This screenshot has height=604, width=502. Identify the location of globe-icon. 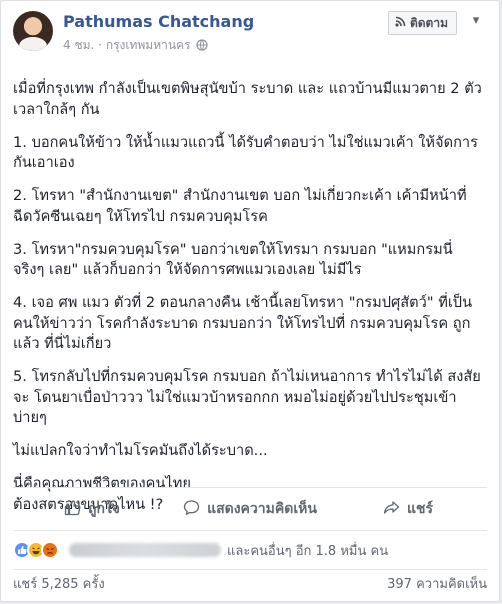
(202, 46).